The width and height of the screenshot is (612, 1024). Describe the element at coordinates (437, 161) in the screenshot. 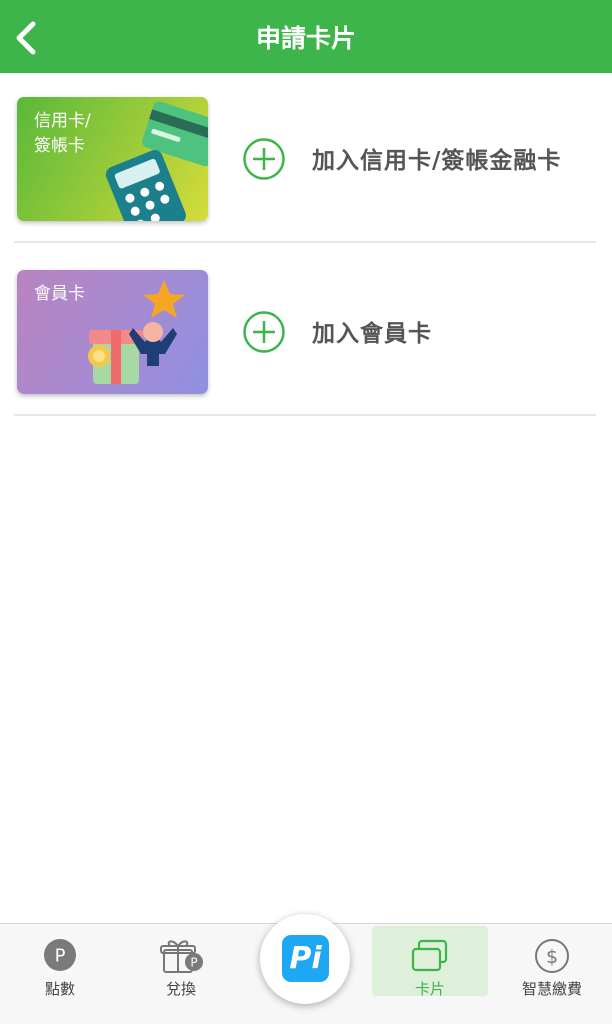

I see `add-credit-card-label: 加入信用卡/簽帳金融卡` at that location.